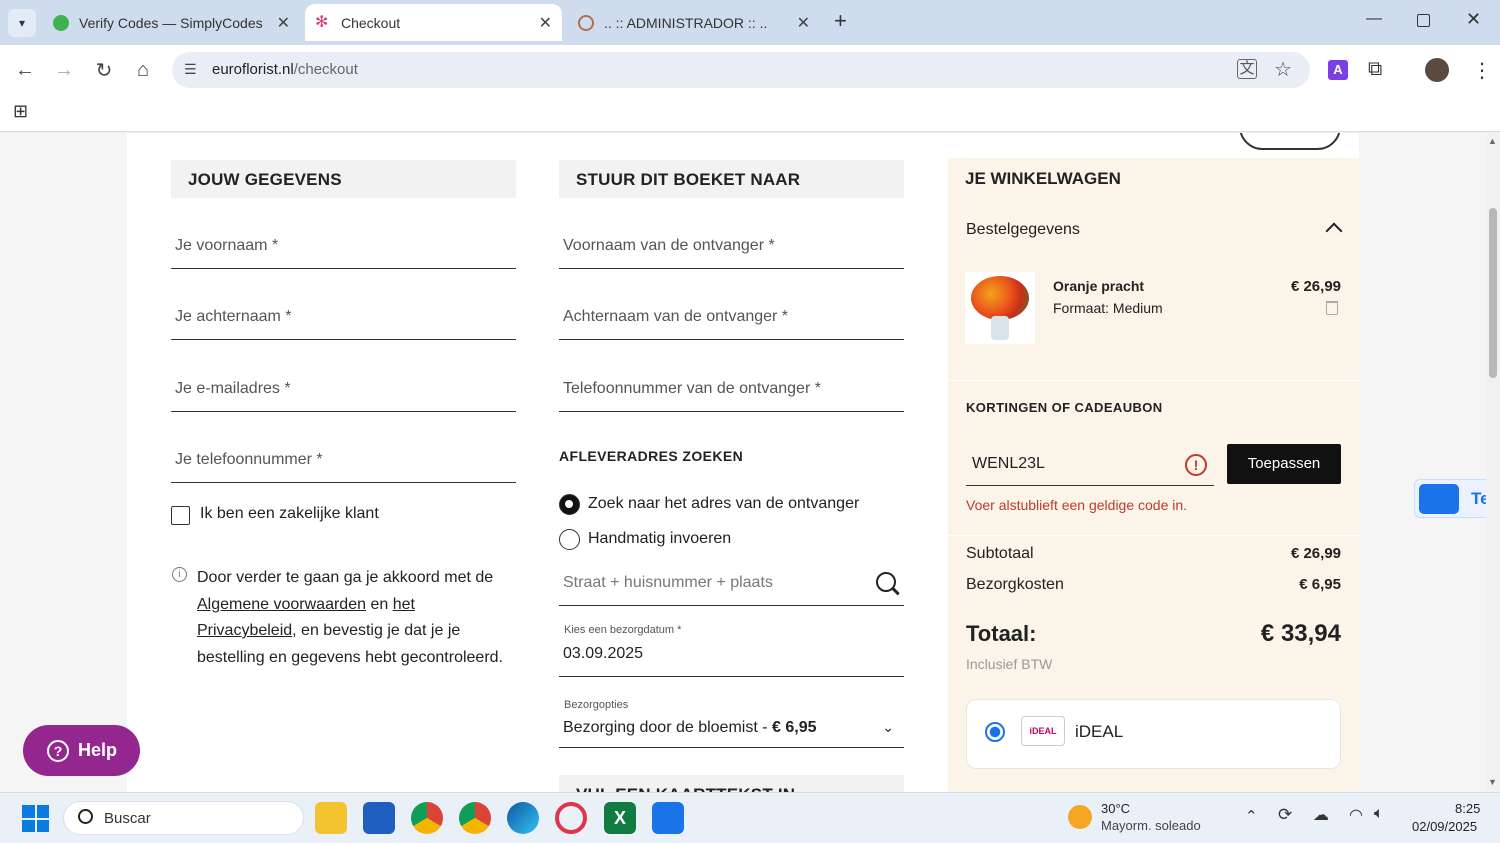 This screenshot has width=1500, height=843. I want to click on delivery-options-select: Bezorging door de bloemist - € 6,95 ⌄, so click(731, 729).